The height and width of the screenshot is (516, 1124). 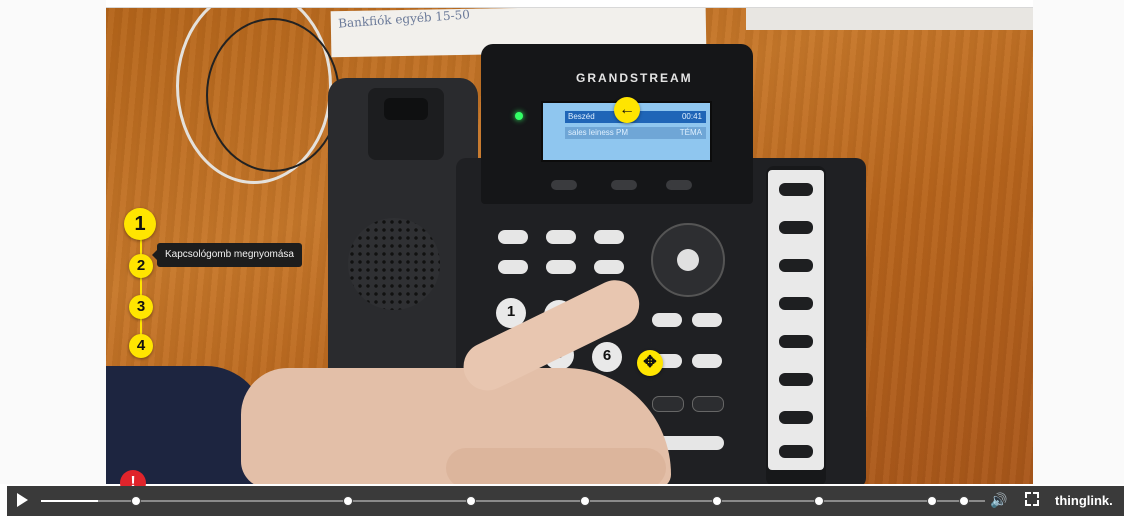 What do you see at coordinates (140, 224) in the screenshot?
I see `step-1-hotspot: 1` at bounding box center [140, 224].